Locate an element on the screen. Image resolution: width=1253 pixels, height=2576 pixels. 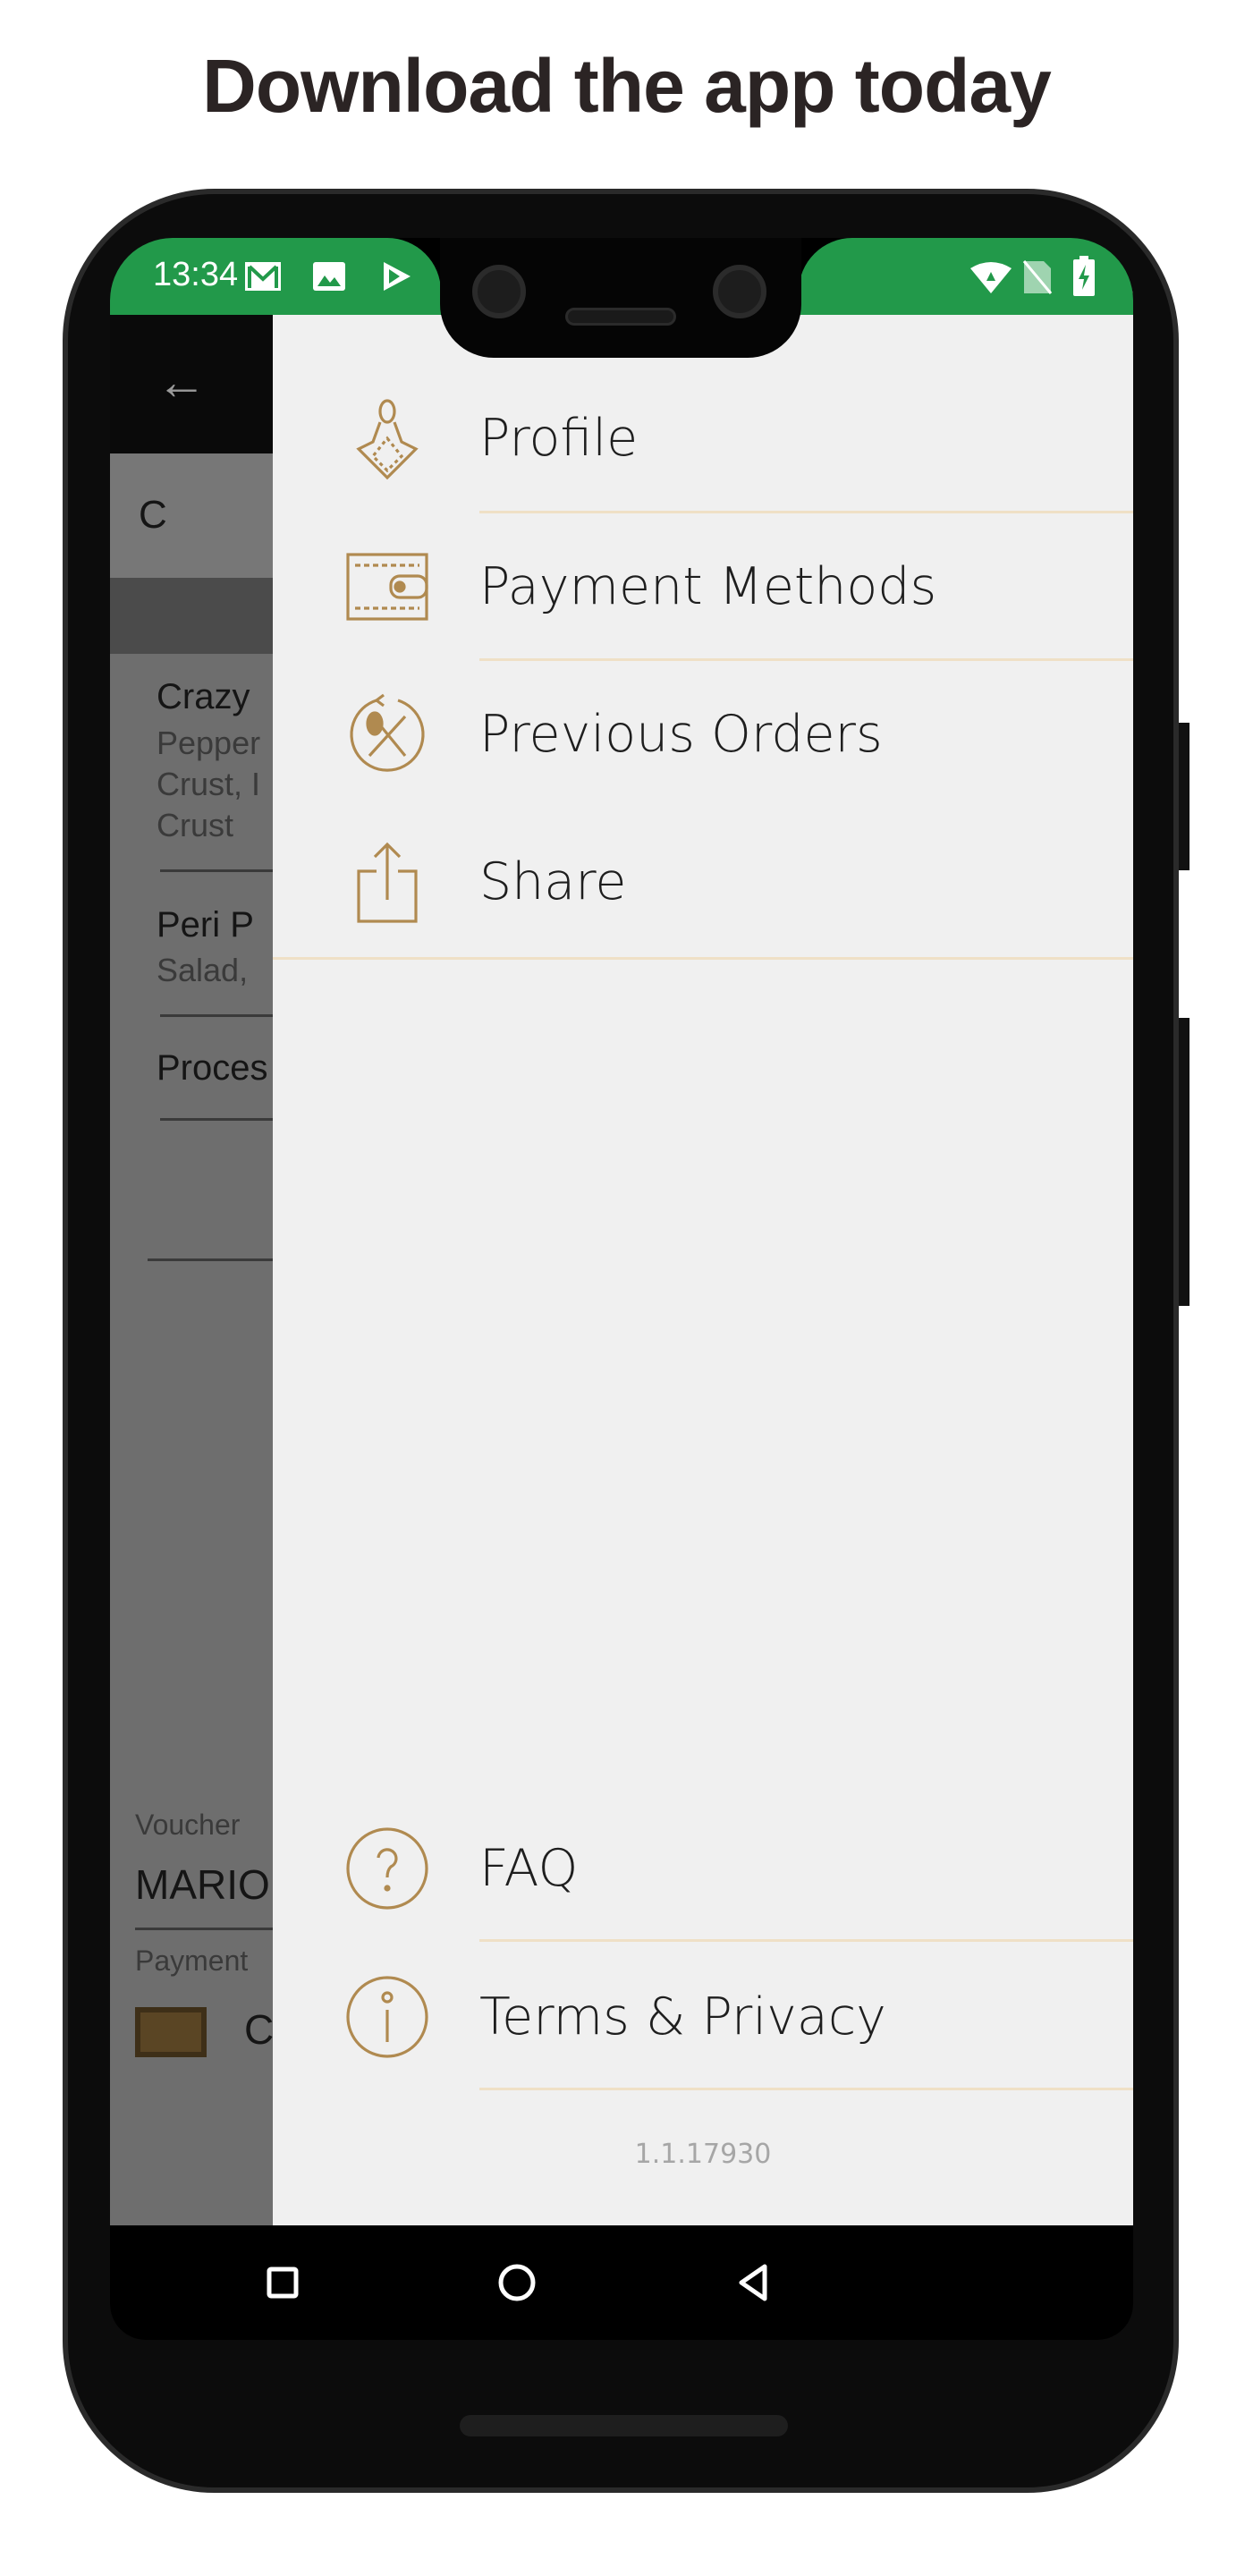
camera-notch is located at coordinates (620, 298).